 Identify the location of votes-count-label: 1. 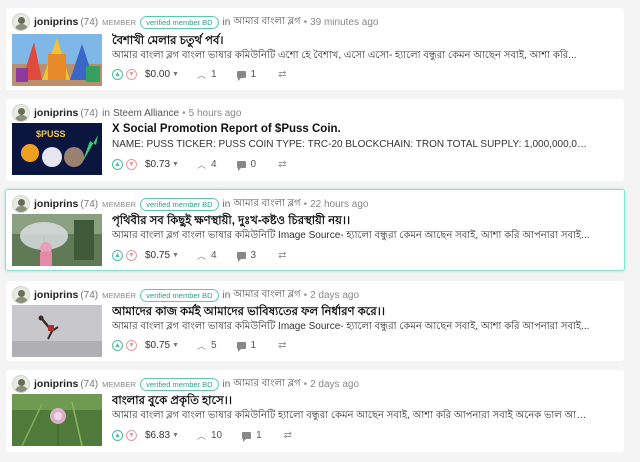
(213, 74).